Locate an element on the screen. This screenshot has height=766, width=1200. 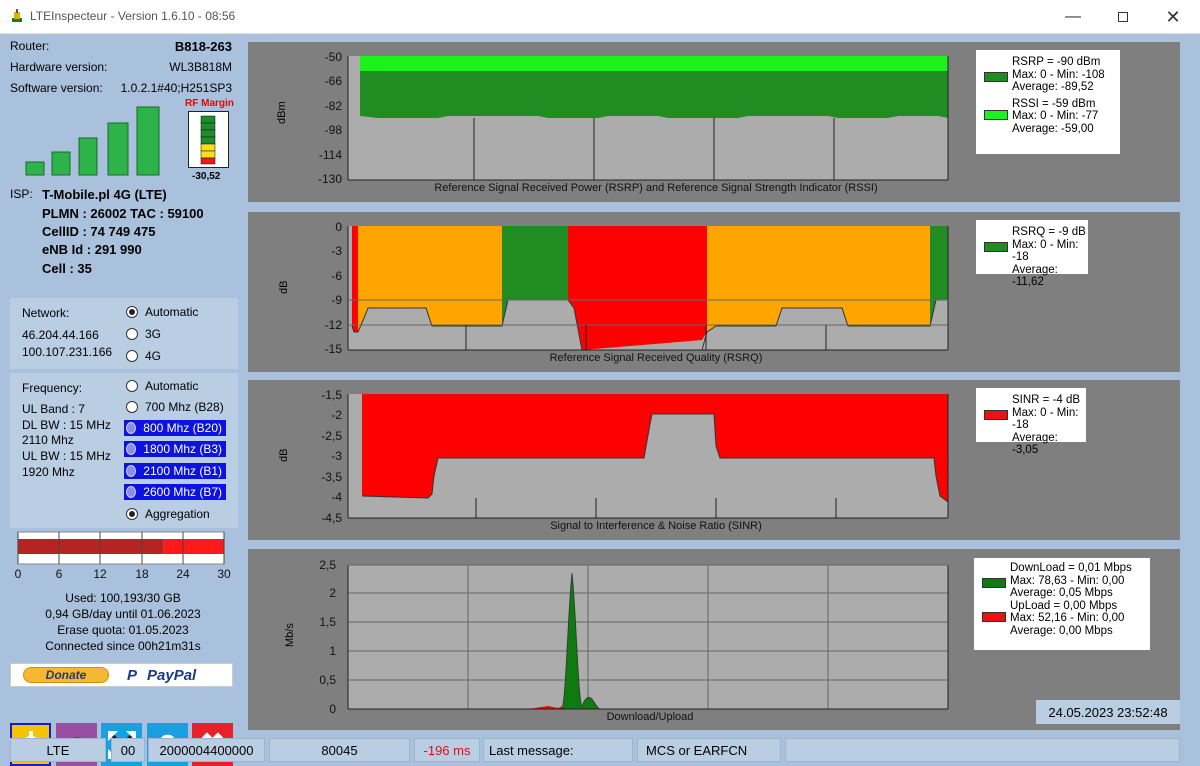
status-mcs: MCS or EARFCN is located at coordinates (709, 750).